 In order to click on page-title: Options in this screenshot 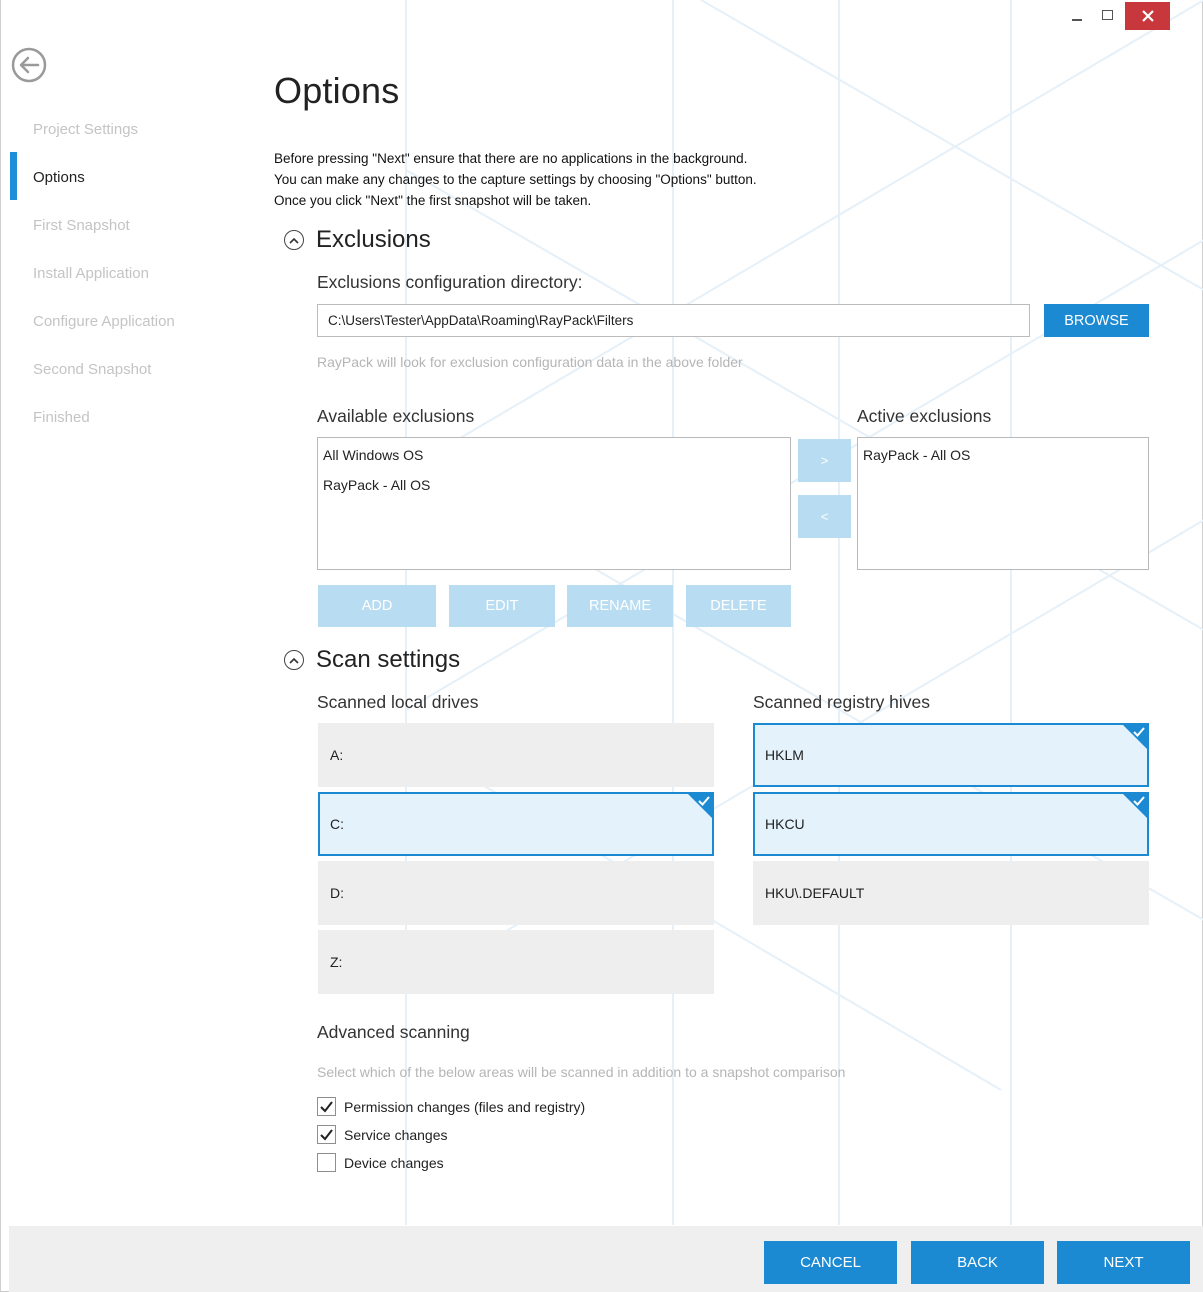, I will do `click(337, 90)`.